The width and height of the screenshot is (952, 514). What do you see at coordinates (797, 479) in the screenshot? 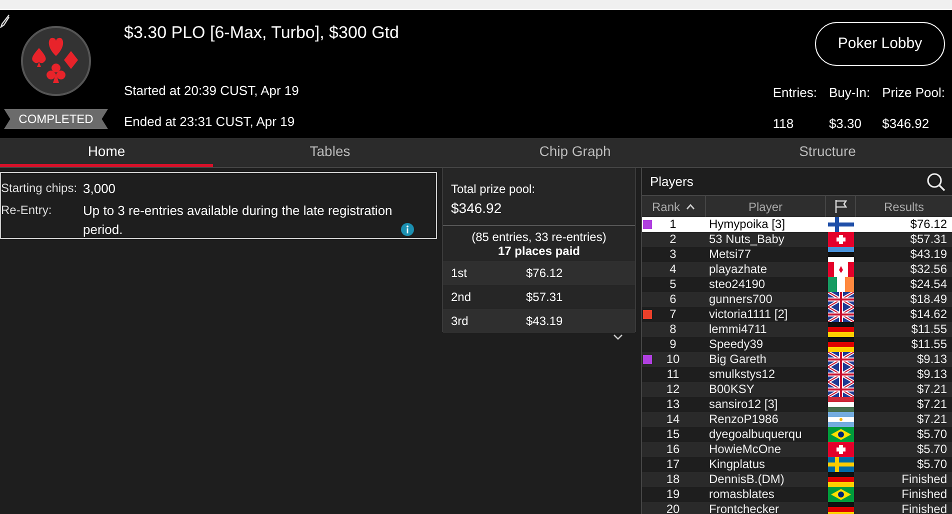
I see `player-row: 18 DennisB.(DM) Finished` at bounding box center [797, 479].